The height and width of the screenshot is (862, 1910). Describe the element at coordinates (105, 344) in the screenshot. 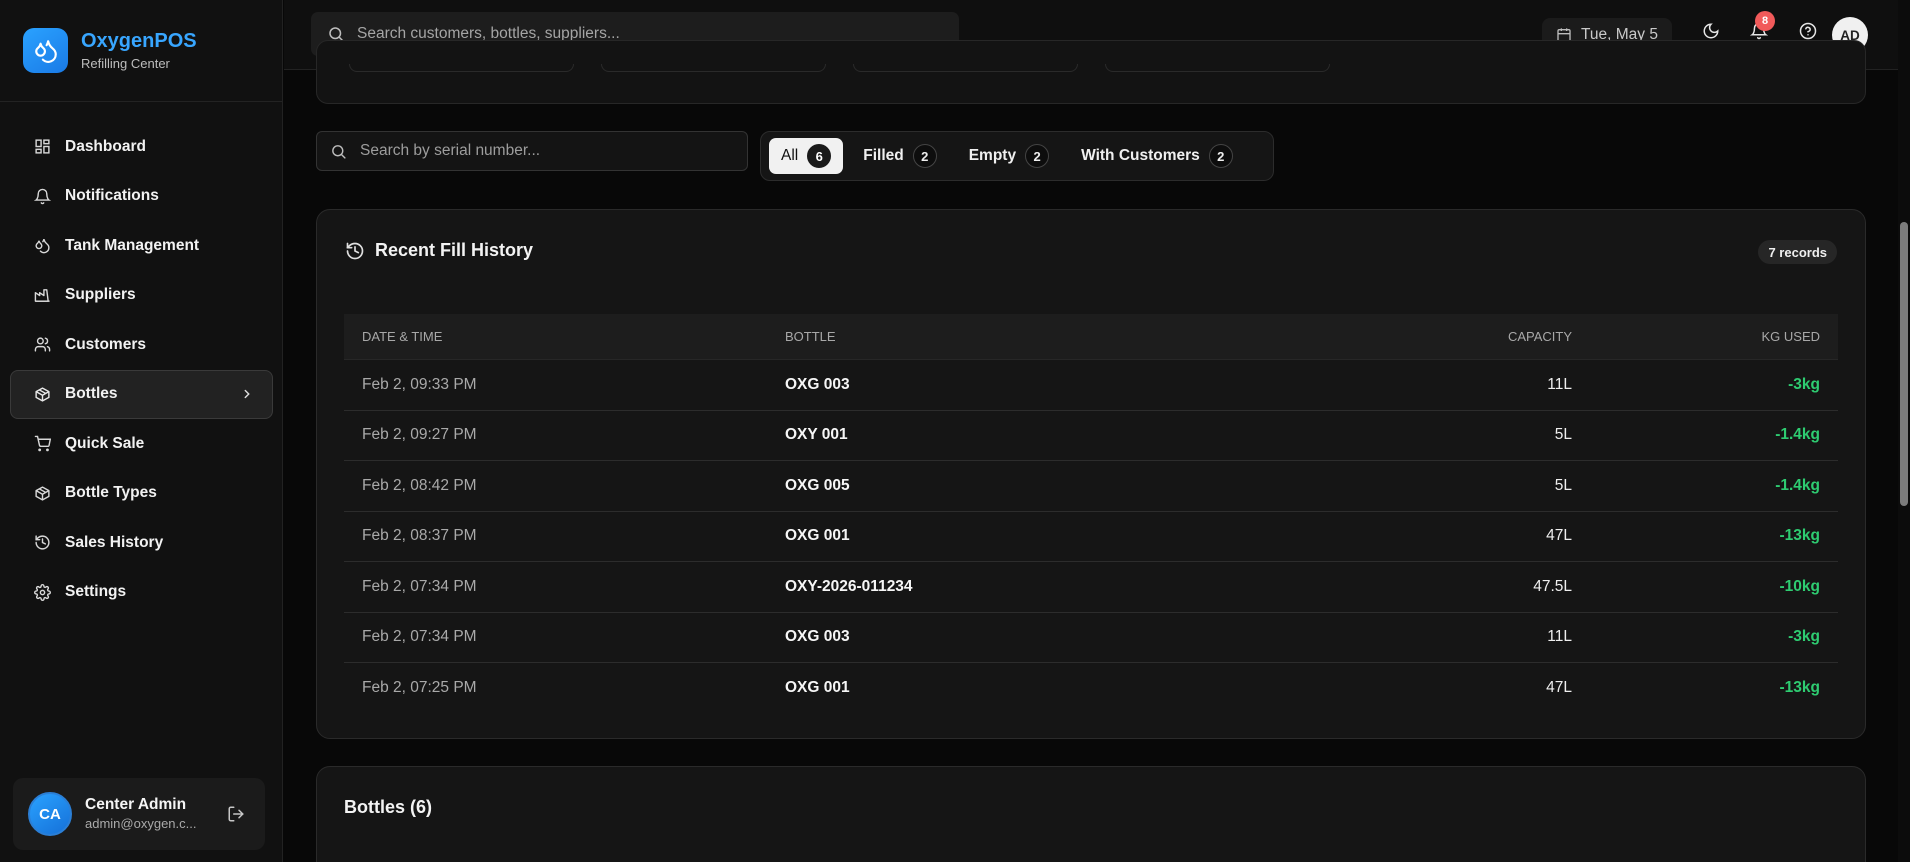

I see `sidebar-item-label: Customers` at that location.